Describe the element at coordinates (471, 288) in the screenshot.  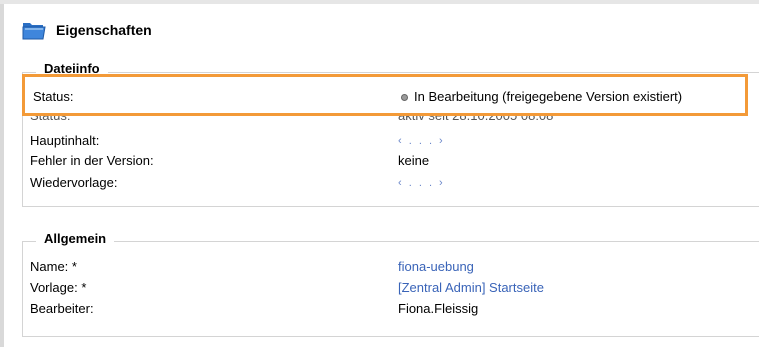
I see `vorlage-link: [Zentral Admin] Startseite` at that location.